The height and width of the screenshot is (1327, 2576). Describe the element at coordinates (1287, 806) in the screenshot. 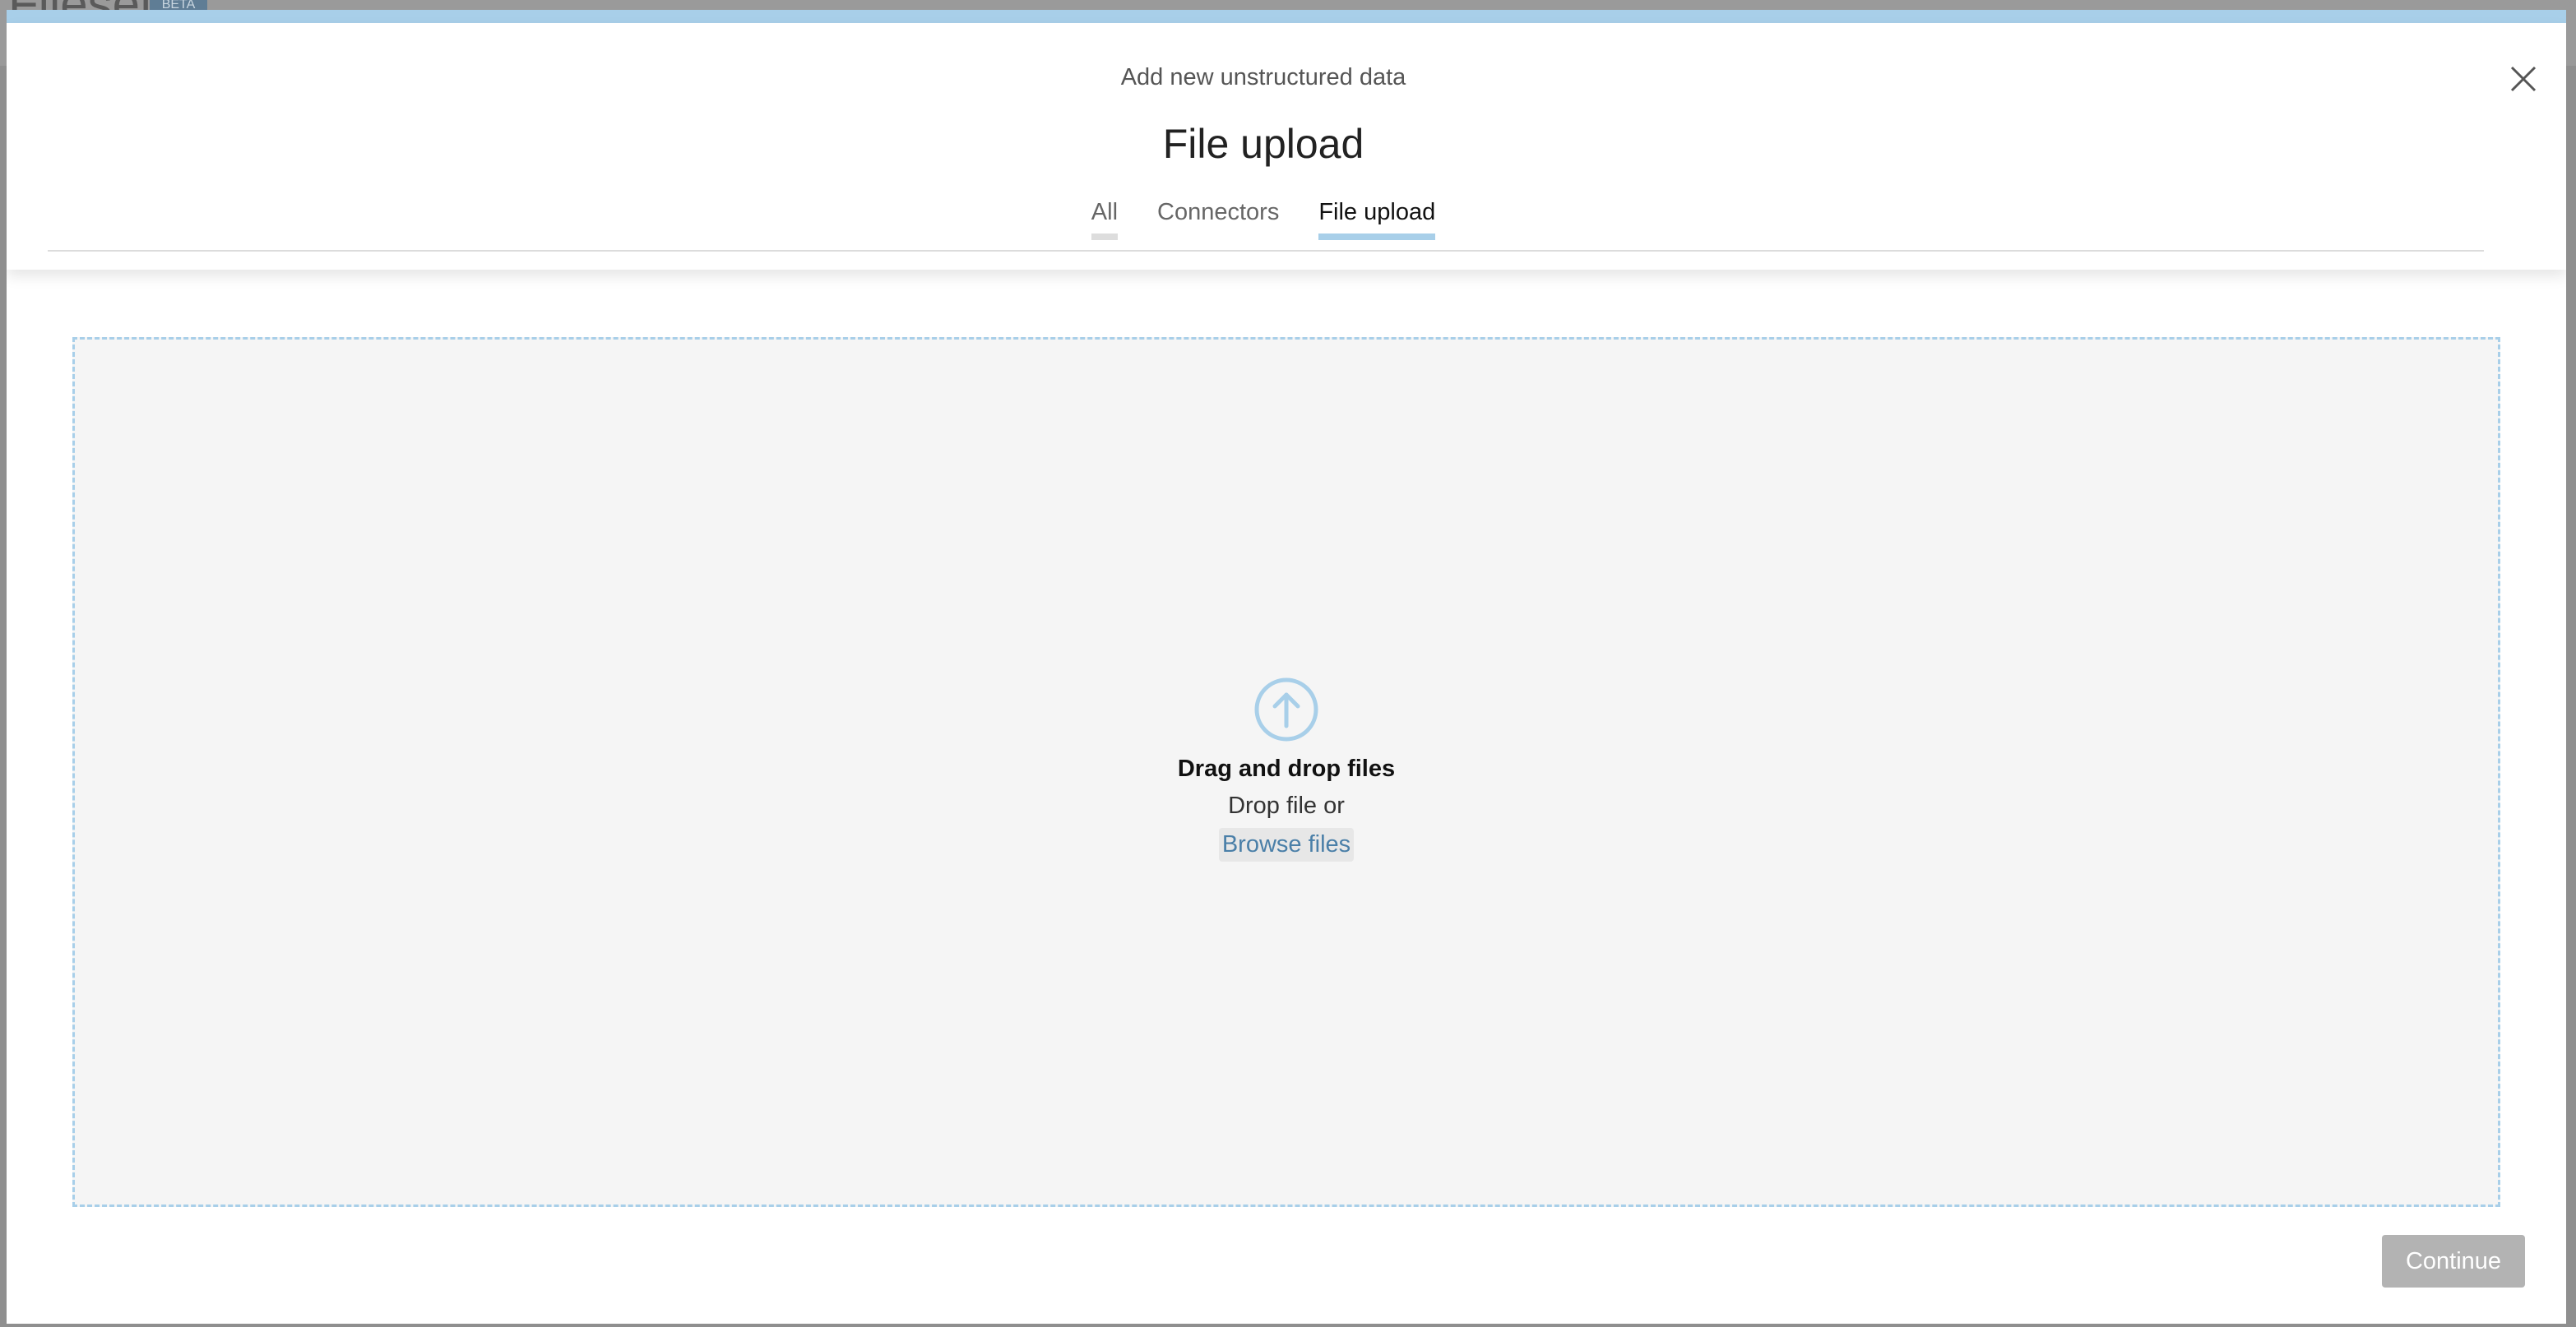

I see `dropzone-subtext: Drop file or` at that location.